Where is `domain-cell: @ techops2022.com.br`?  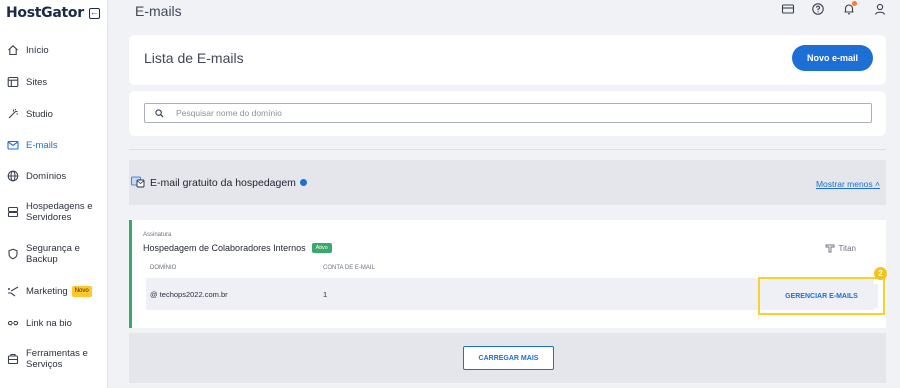
domain-cell: @ techops2022.com.br is located at coordinates (189, 294).